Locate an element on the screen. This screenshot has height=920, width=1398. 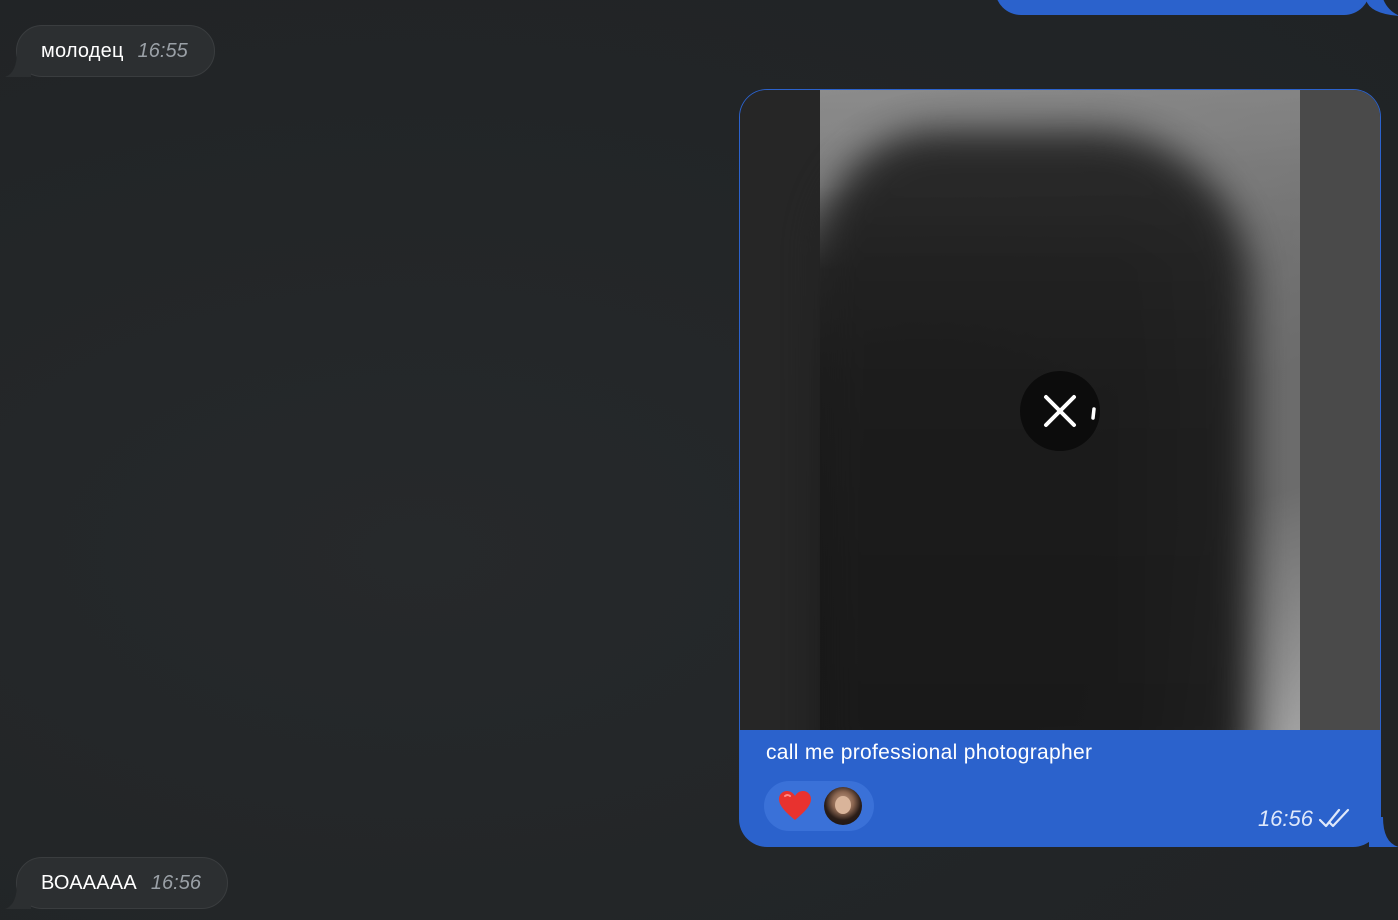
cancel-download-button is located at coordinates (1060, 411).